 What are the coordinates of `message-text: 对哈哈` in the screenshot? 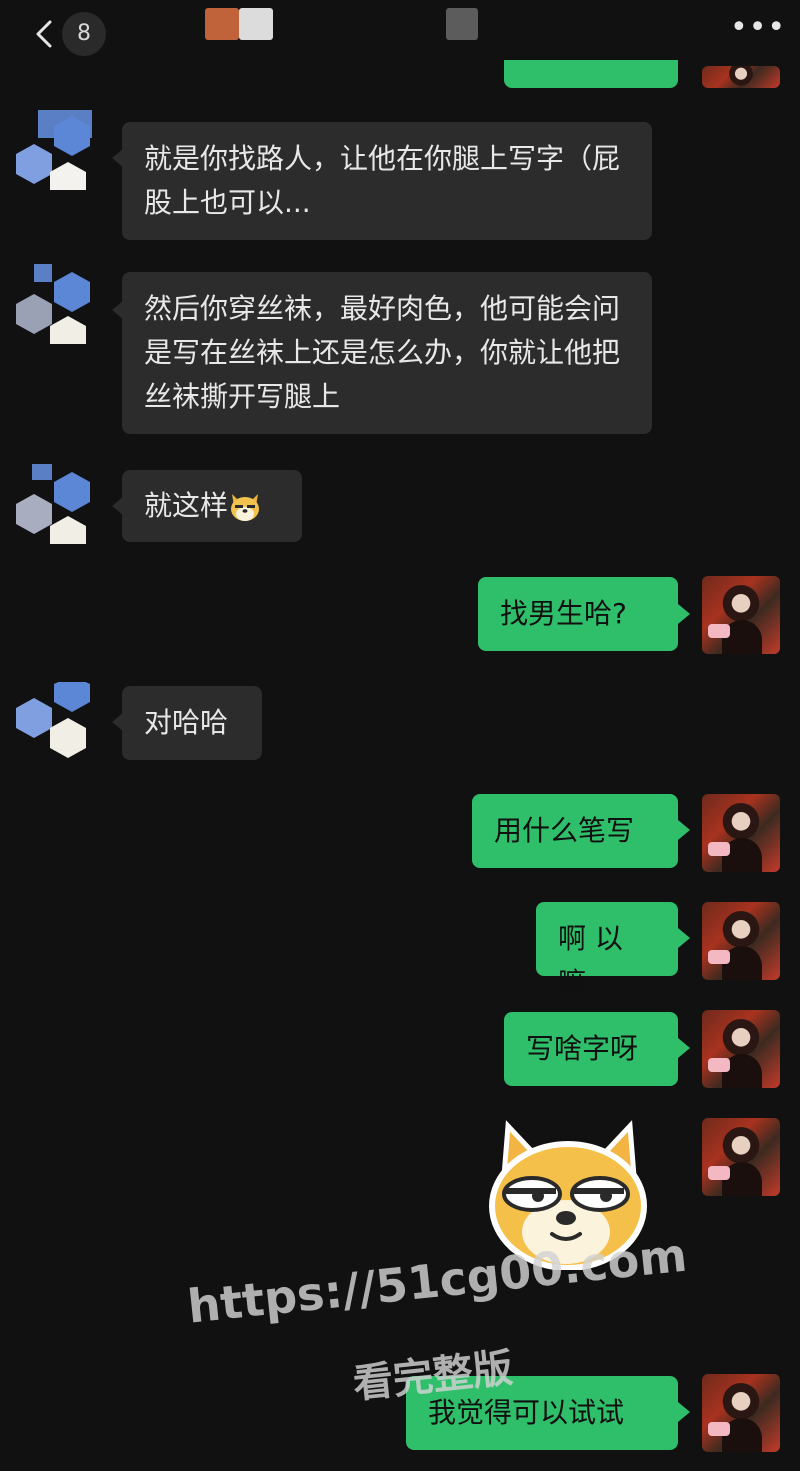 It's located at (186, 722).